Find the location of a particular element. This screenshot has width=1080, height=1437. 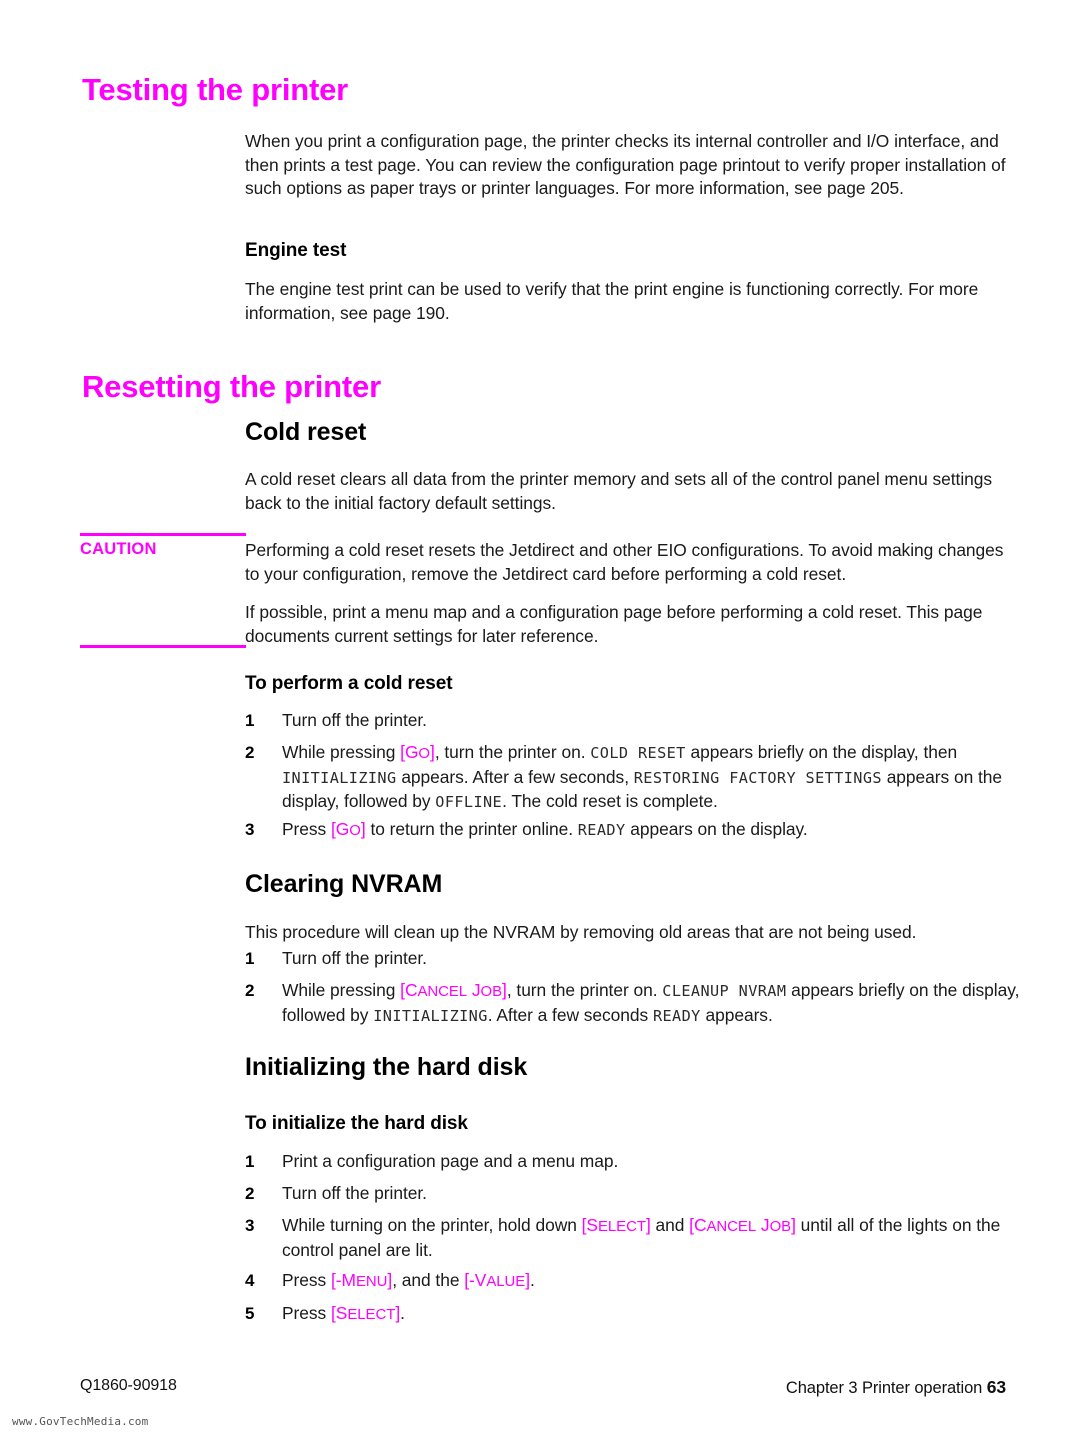

lcd-display-message: CLEANUP NVRAM is located at coordinates (724, 991).